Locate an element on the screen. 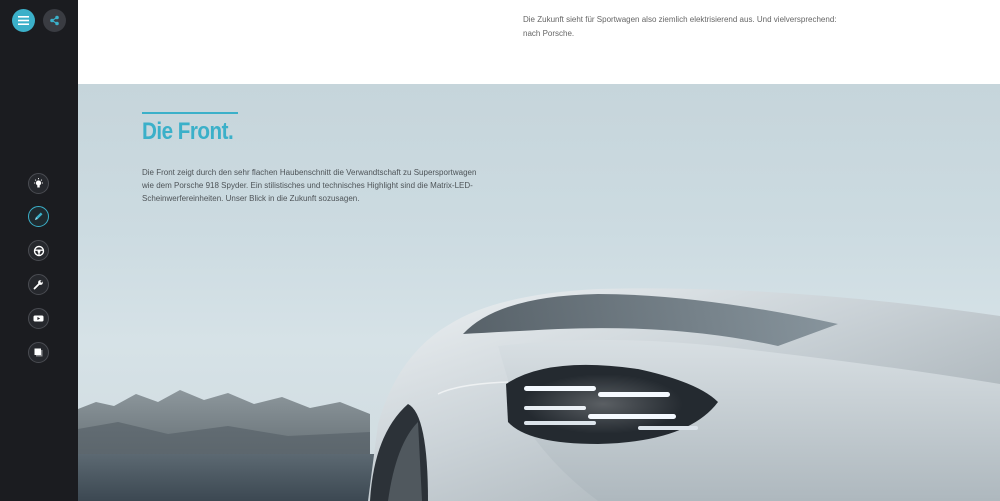 This screenshot has height=501, width=1000. nav-item-lights is located at coordinates (38, 183).